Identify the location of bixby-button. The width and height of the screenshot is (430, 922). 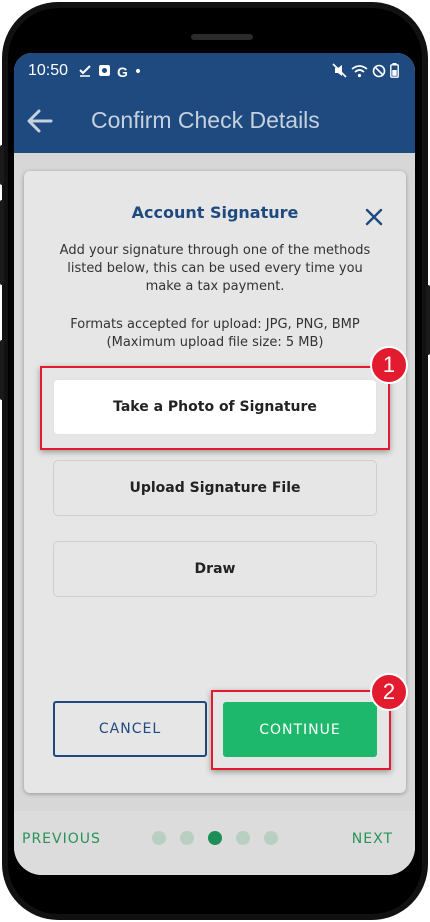
(2, 370).